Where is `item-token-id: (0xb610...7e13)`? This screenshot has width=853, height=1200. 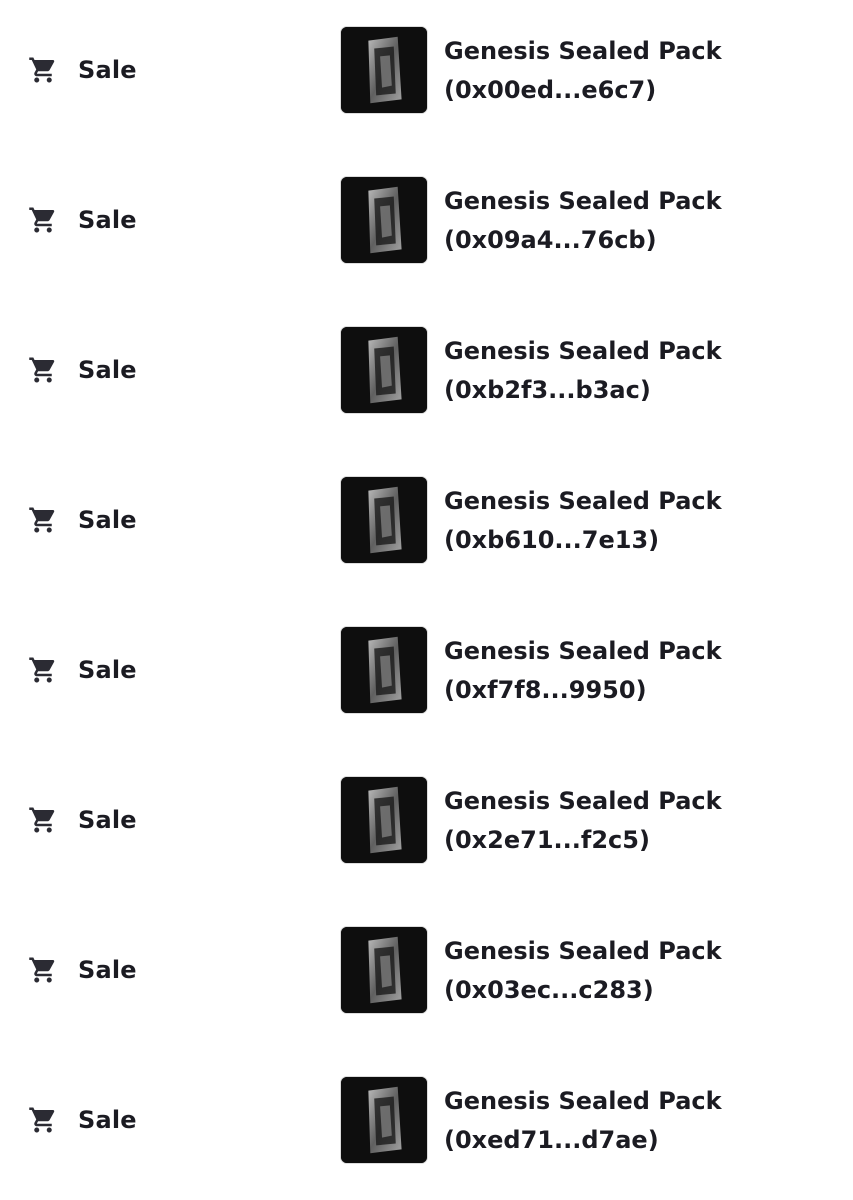 item-token-id: (0xb610...7e13) is located at coordinates (552, 540).